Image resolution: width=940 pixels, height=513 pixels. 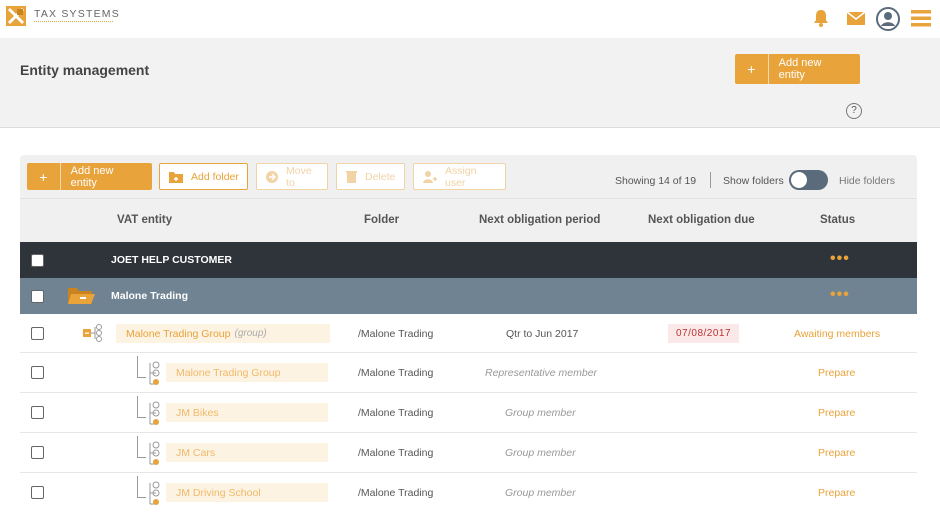 I want to click on col-next-obligation-due: Next obligation due, so click(x=701, y=220).